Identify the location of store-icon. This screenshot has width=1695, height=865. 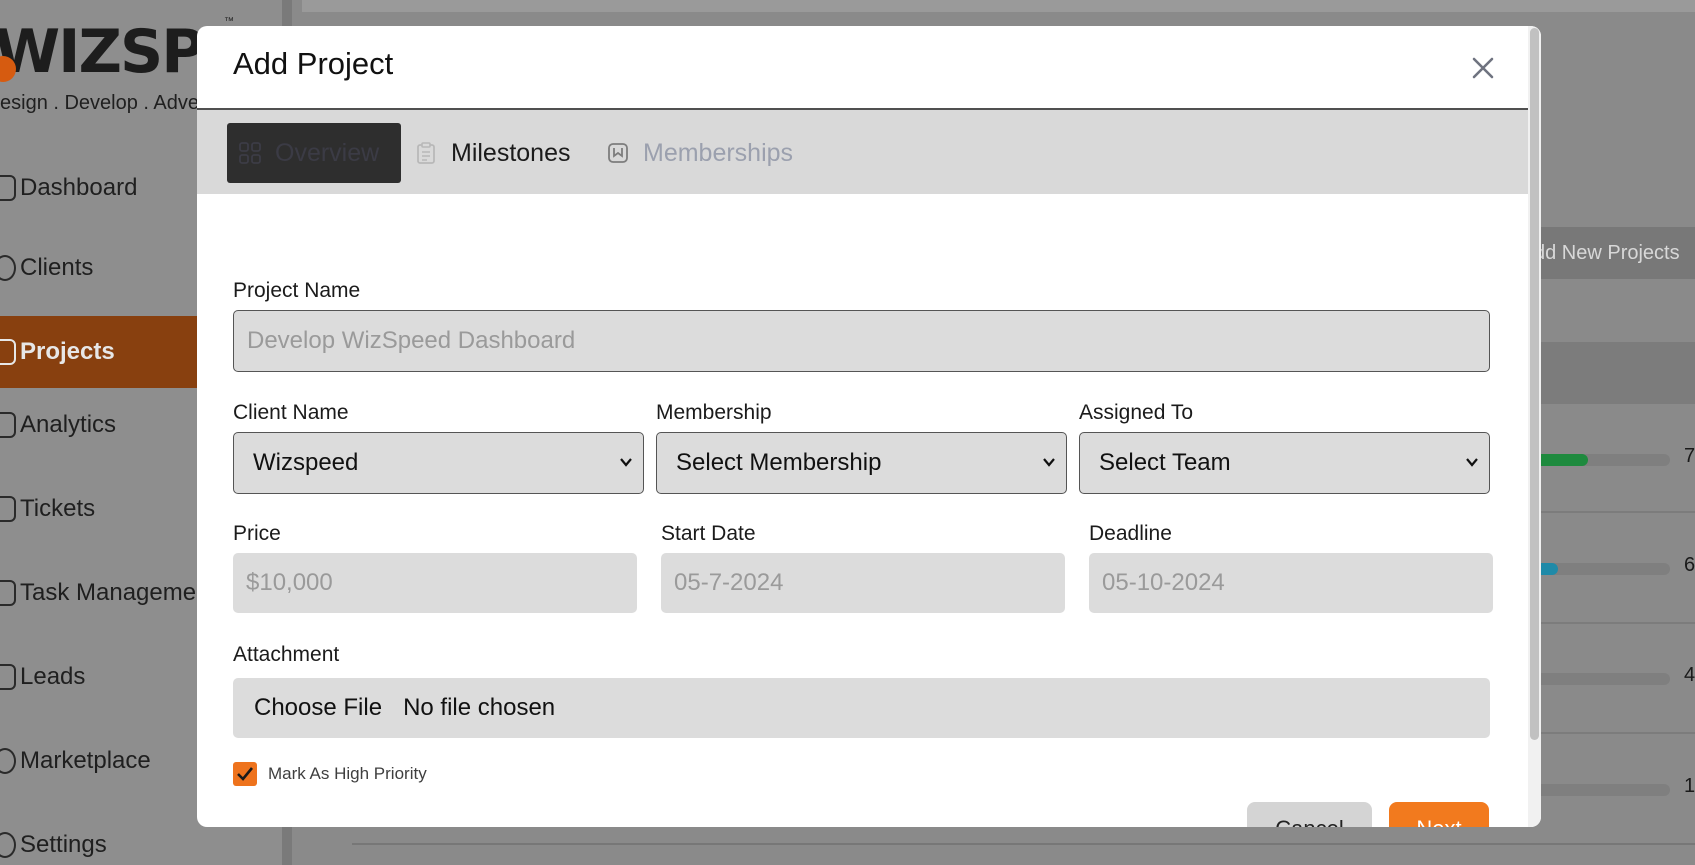
(8, 761).